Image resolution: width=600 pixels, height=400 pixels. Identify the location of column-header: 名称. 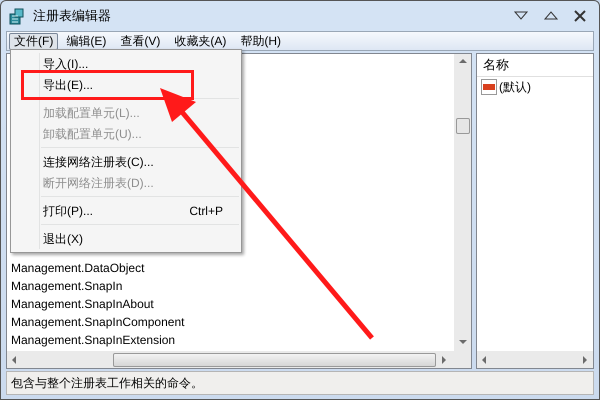
(496, 65).